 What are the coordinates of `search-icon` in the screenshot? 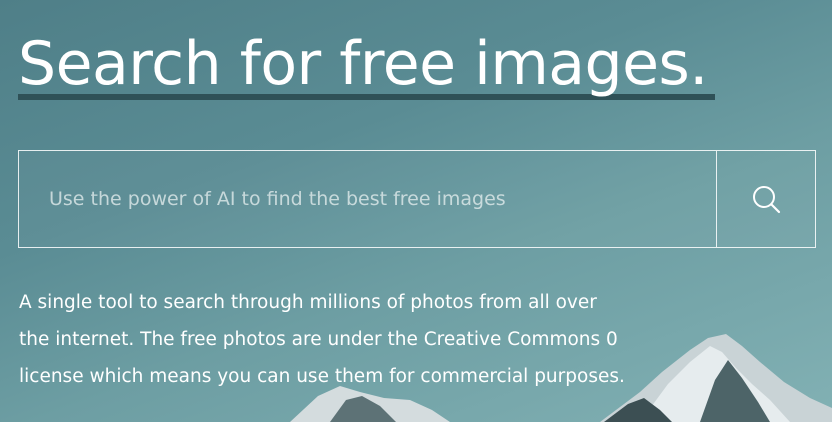 It's located at (767, 200).